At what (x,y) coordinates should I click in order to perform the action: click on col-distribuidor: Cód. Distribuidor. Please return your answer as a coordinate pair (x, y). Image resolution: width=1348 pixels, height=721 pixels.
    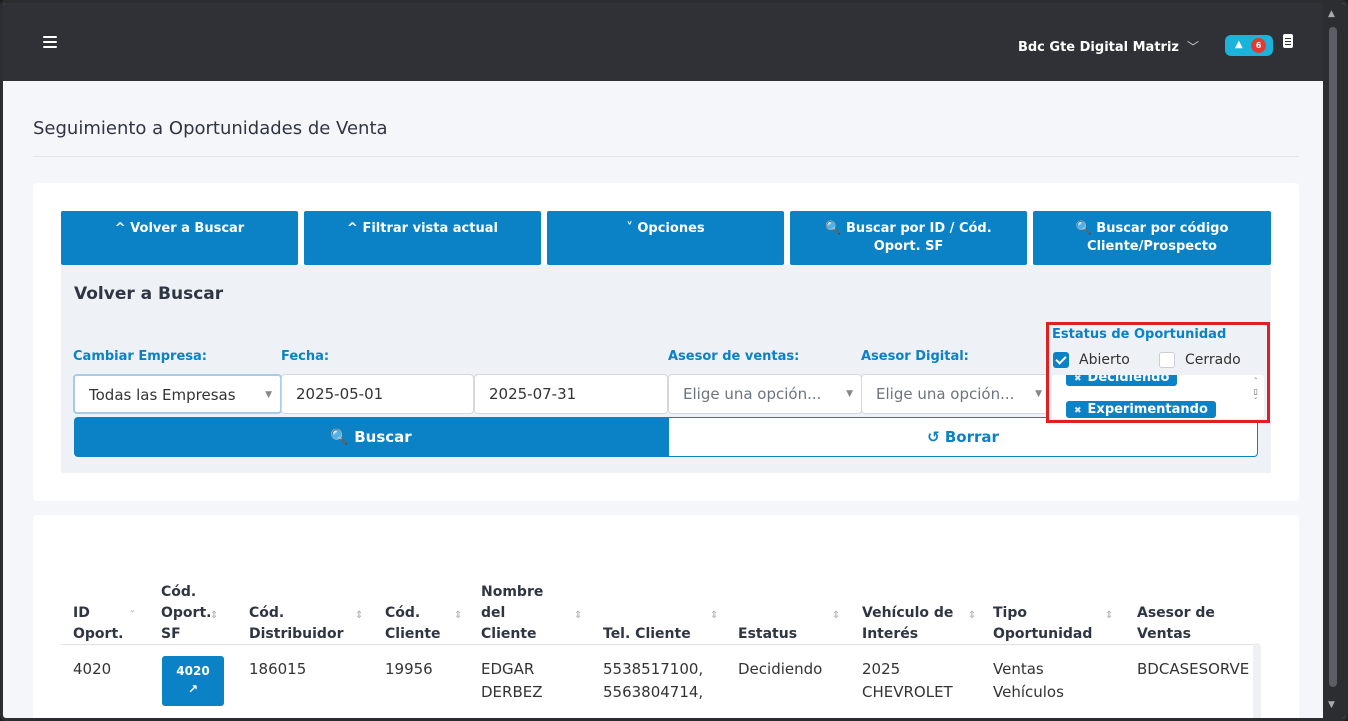
    Looking at the image, I should click on (304, 624).